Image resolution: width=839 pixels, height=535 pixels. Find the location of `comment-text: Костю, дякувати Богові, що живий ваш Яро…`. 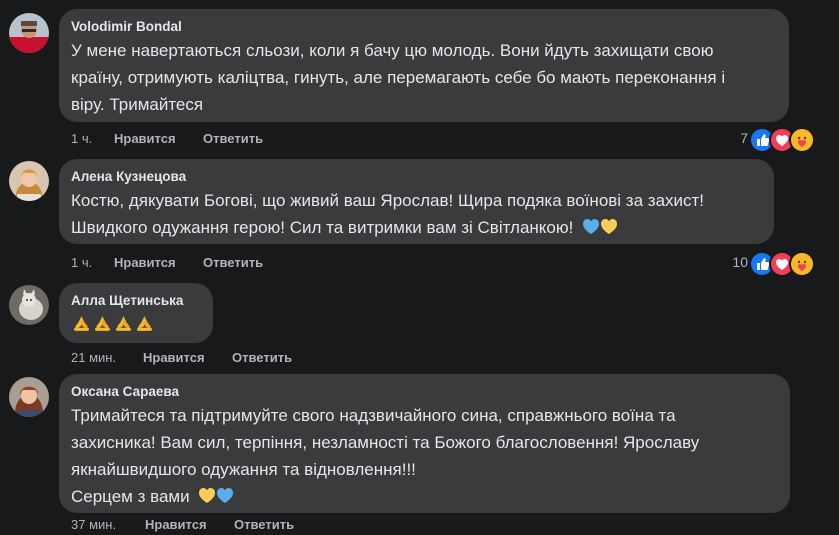

comment-text: Костю, дякувати Богові, що живий ваш Яро… is located at coordinates (416, 214).